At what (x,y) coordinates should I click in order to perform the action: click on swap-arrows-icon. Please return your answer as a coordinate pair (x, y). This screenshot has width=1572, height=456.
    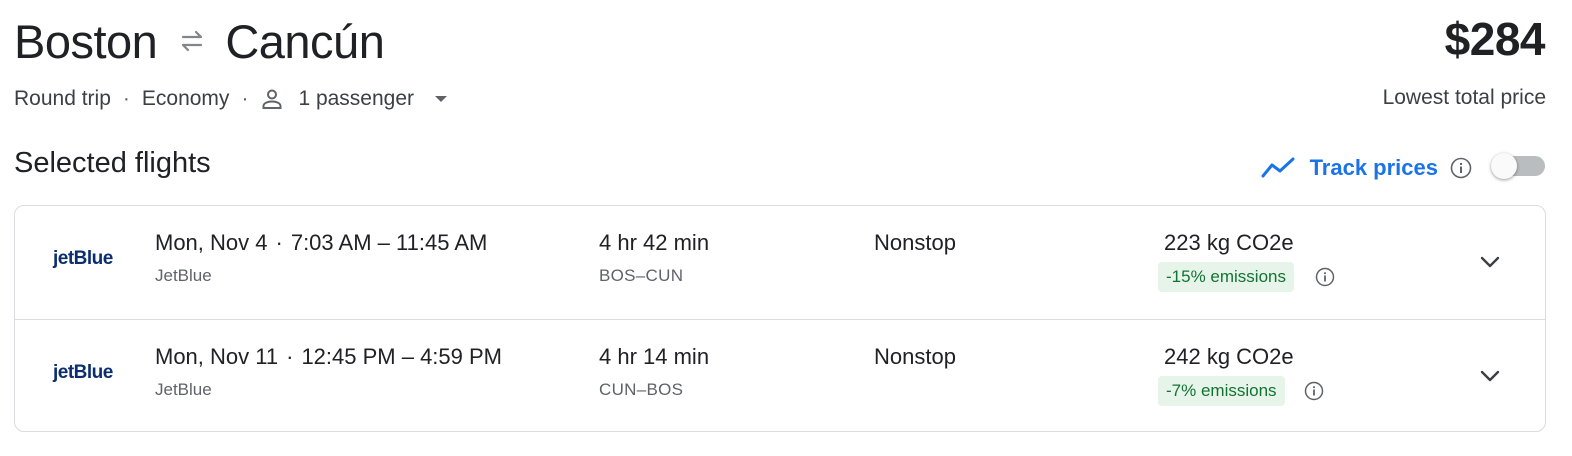
    Looking at the image, I should click on (192, 41).